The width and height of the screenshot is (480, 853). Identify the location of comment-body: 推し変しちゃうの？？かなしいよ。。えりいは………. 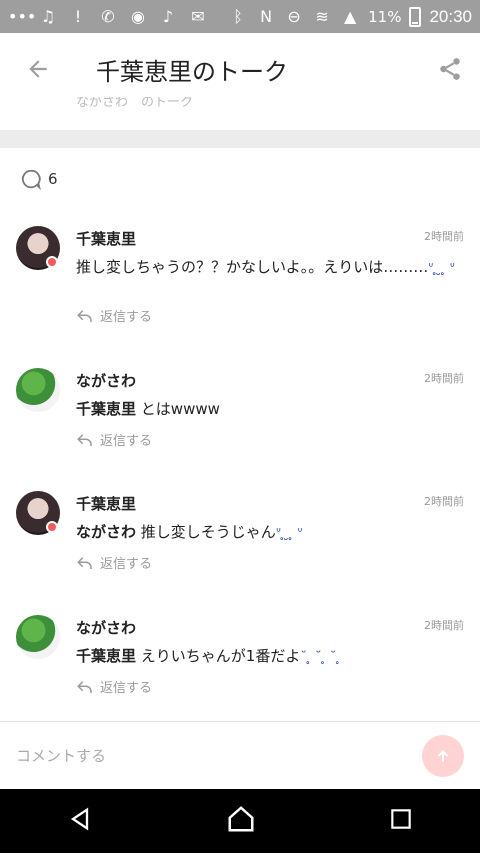
(252, 267).